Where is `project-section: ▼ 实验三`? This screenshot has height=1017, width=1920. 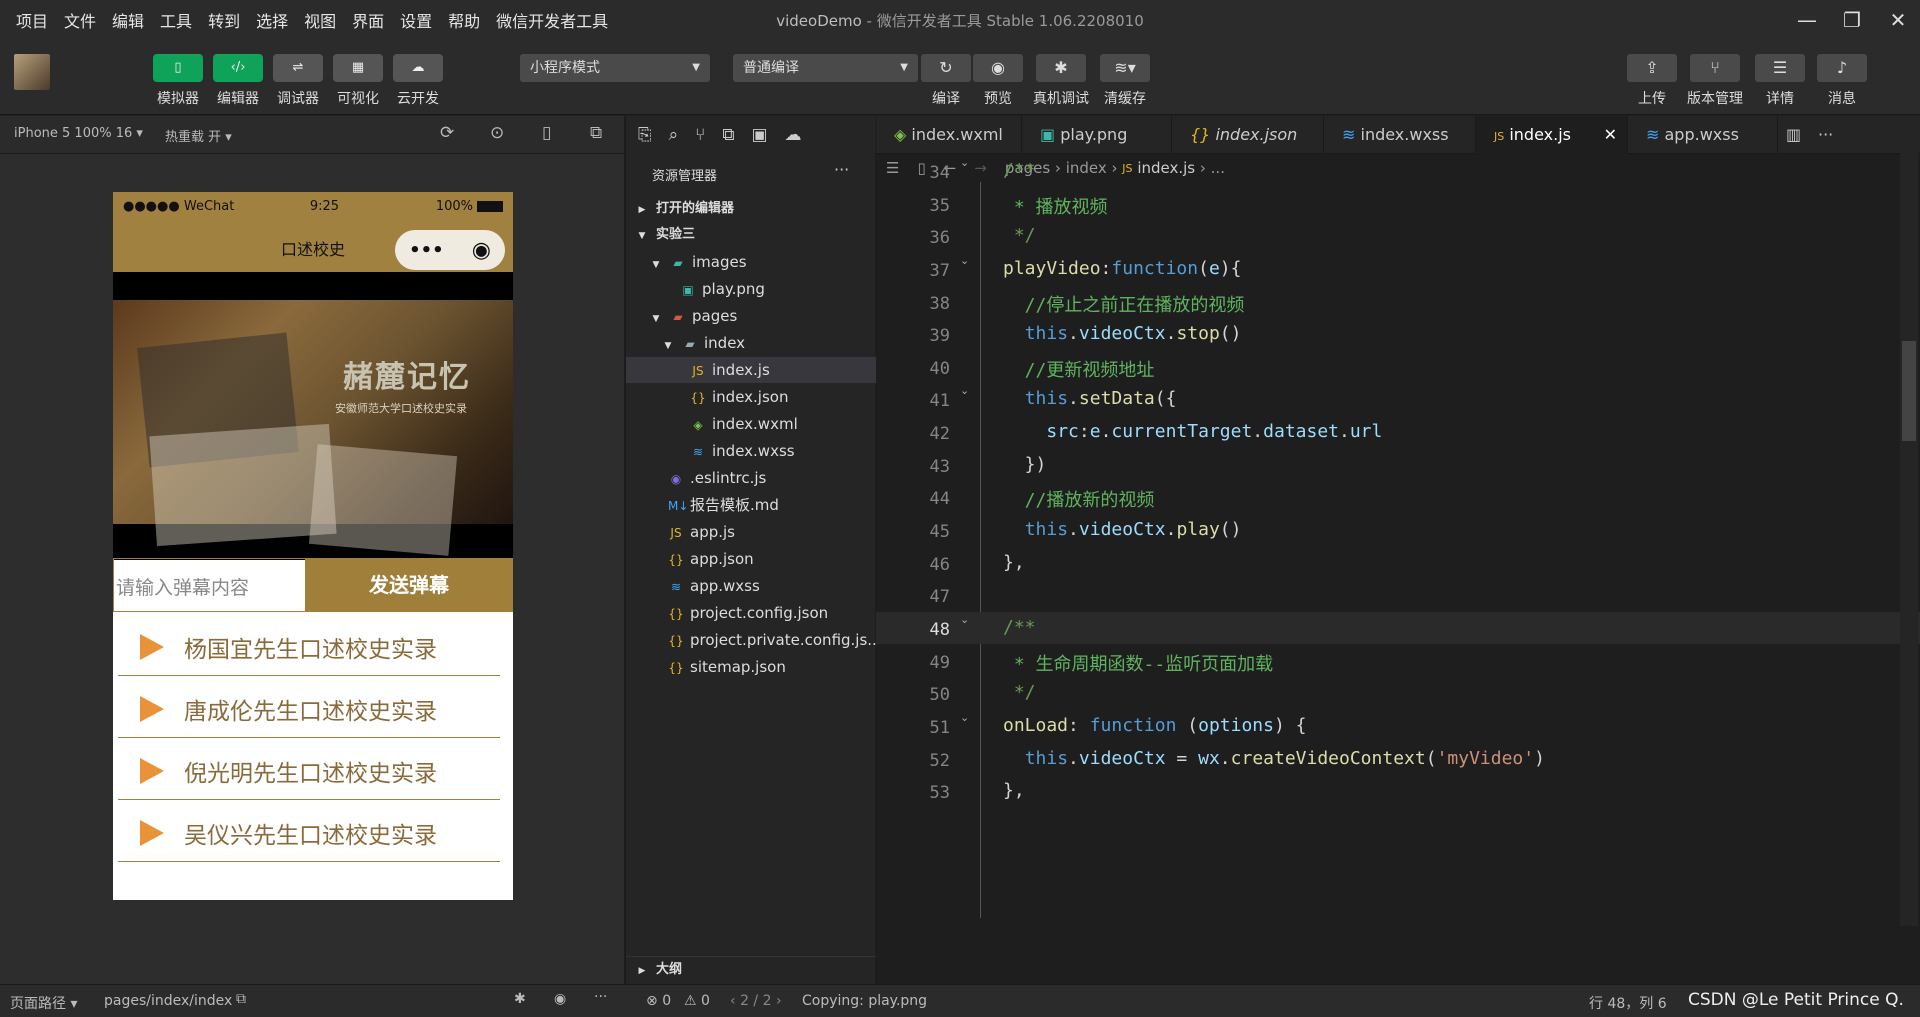 project-section: ▼ 实验三 is located at coordinates (751, 235).